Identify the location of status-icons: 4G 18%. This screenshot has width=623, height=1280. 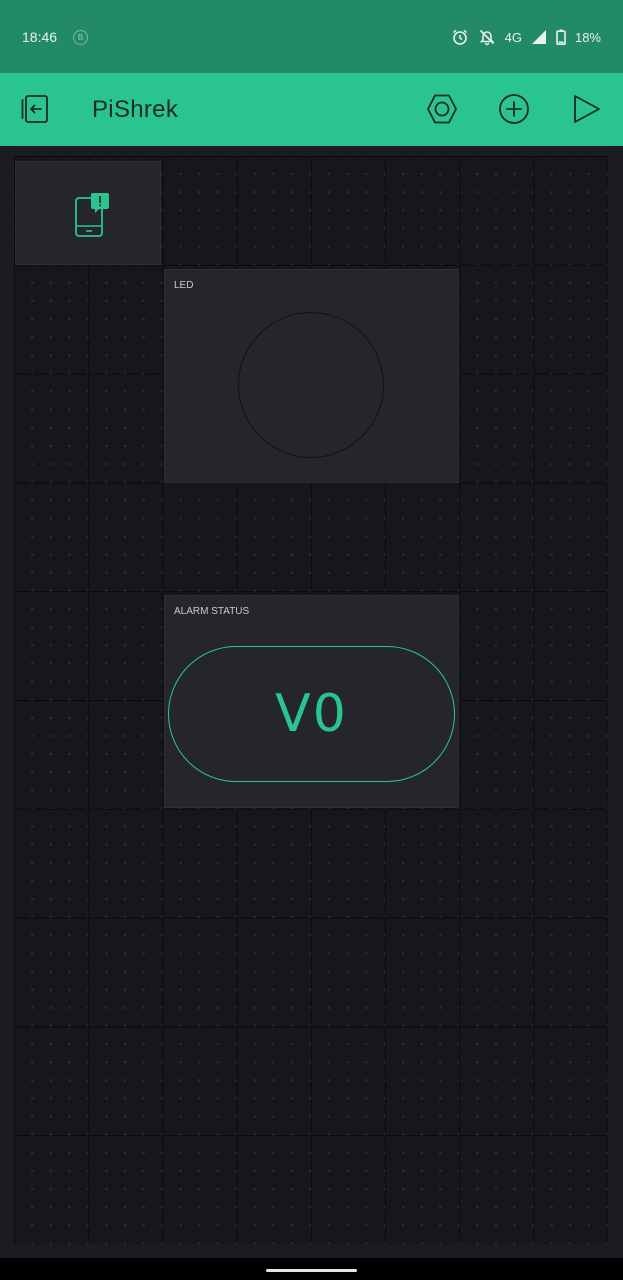
(526, 37).